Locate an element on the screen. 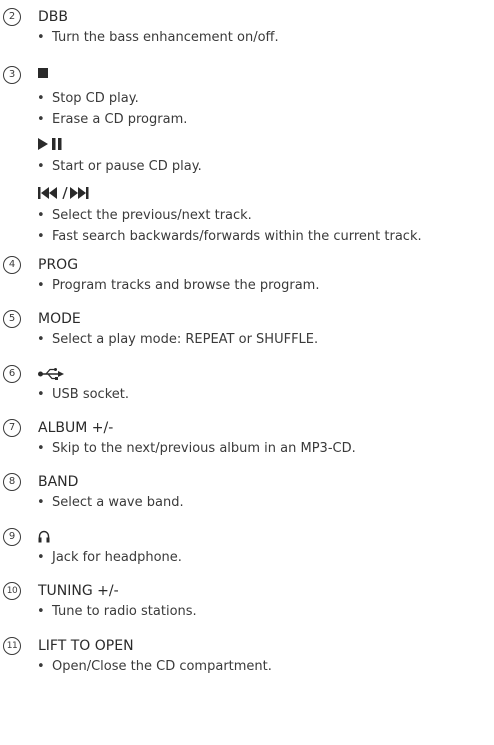 The height and width of the screenshot is (745, 494). item-number: 10 is located at coordinates (12, 591).